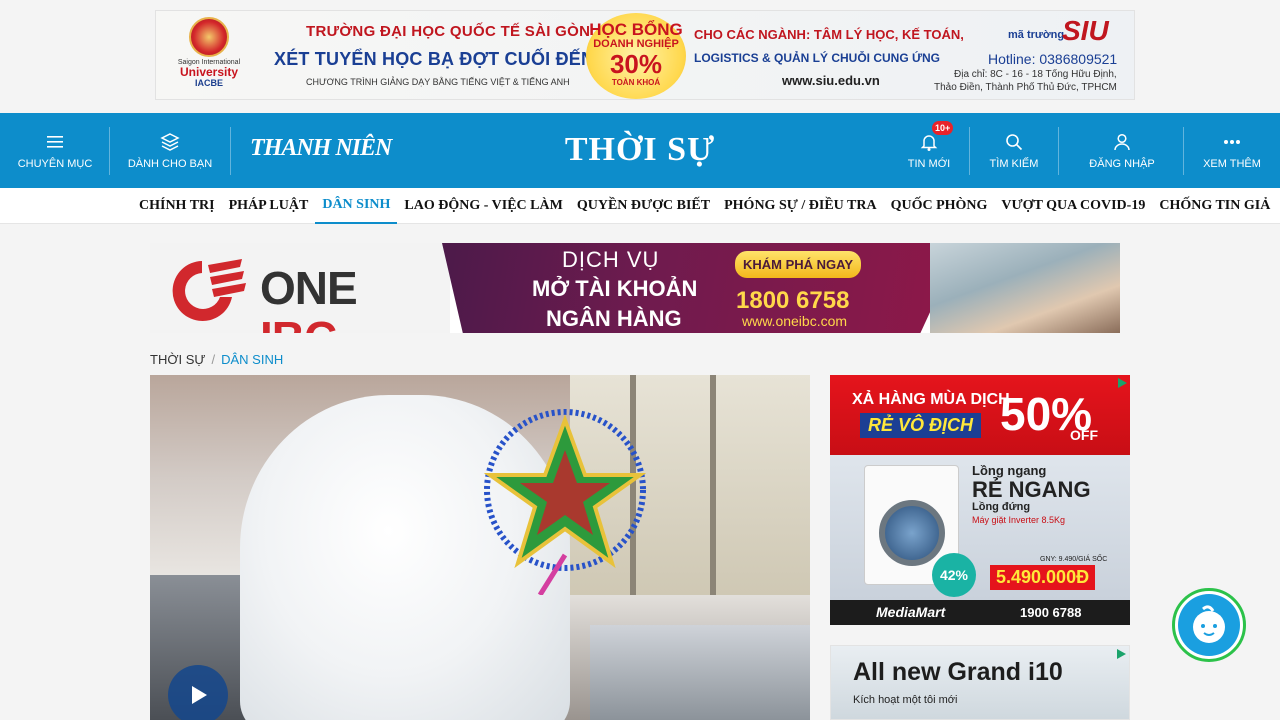  I want to click on ra1-off: OFF, so click(1084, 435).